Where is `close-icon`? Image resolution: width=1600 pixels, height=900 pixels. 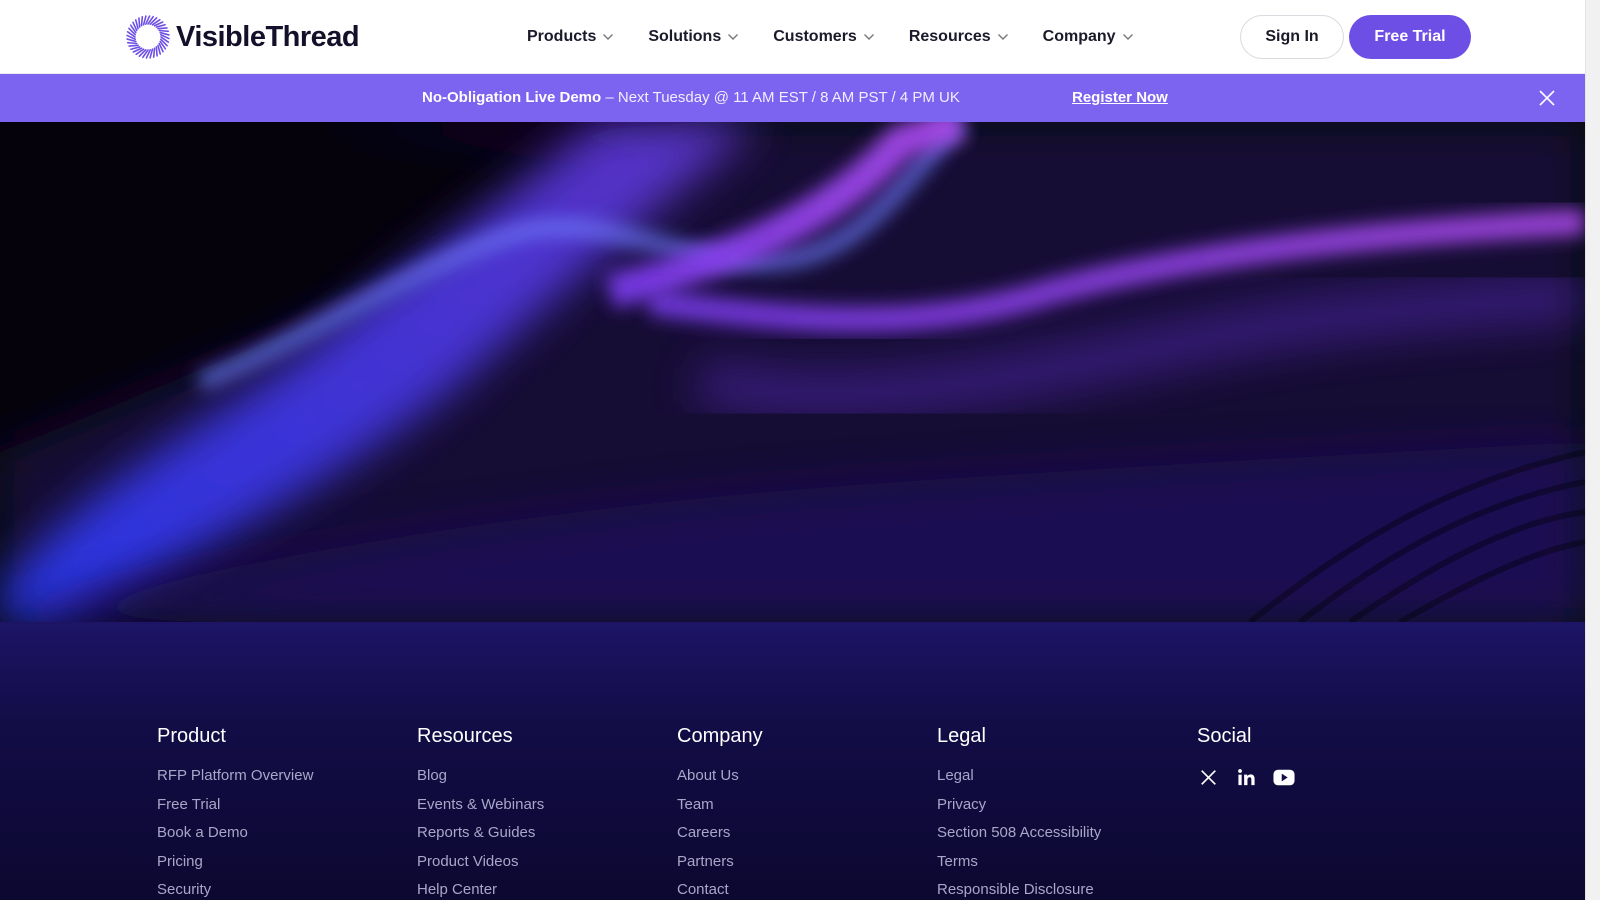 close-icon is located at coordinates (1547, 98).